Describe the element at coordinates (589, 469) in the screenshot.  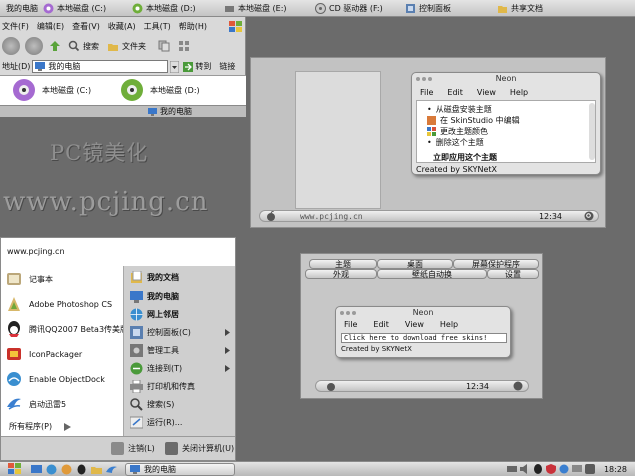
I see `tray-app-icon` at that location.